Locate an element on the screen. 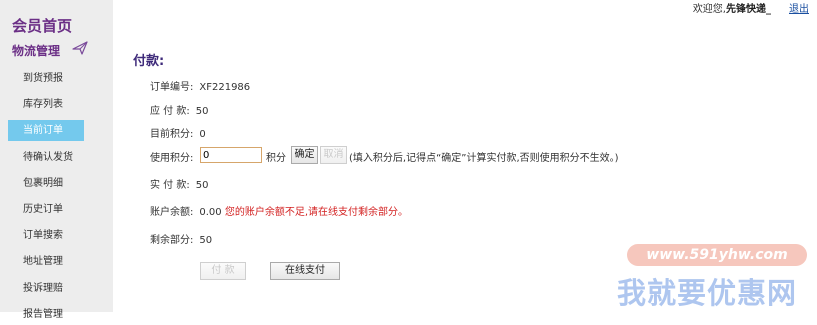 The image size is (817, 325). sidebar-item: 订单搜索 is located at coordinates (46, 235).